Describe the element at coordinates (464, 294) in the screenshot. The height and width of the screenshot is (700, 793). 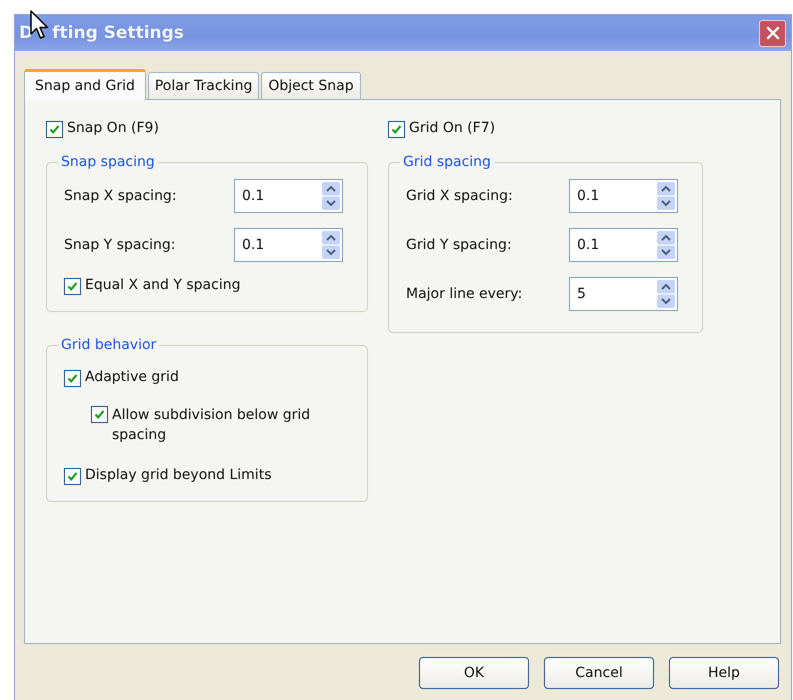
I see `field-label: Major line every:` at that location.